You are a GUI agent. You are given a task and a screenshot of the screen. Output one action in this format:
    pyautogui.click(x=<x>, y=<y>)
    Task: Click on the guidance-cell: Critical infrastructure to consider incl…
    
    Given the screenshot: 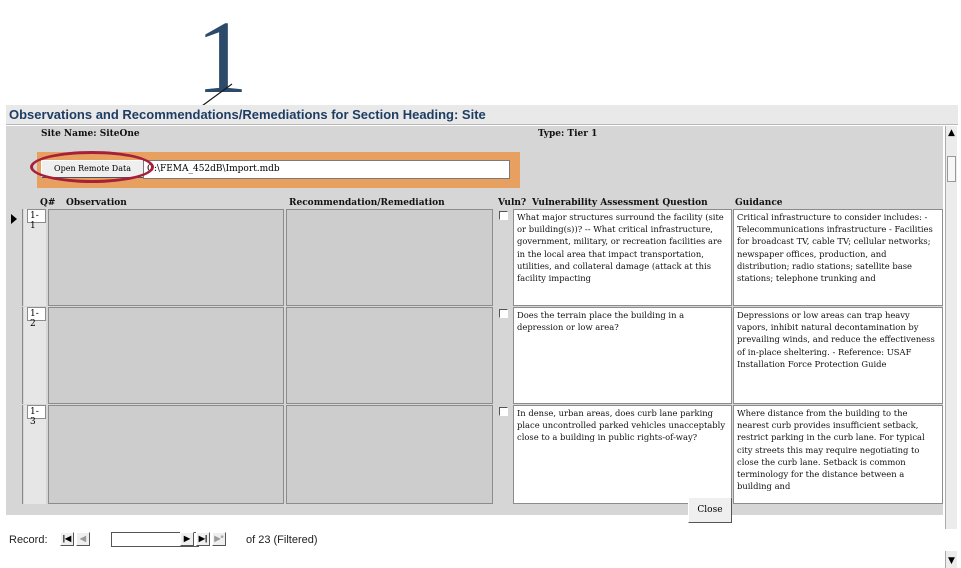 What is the action you would take?
    pyautogui.click(x=838, y=257)
    